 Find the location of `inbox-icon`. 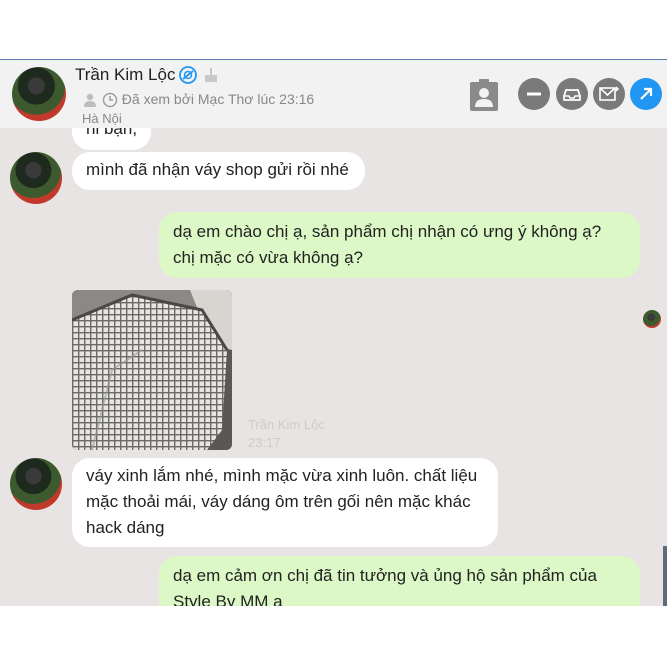

inbox-icon is located at coordinates (572, 95).